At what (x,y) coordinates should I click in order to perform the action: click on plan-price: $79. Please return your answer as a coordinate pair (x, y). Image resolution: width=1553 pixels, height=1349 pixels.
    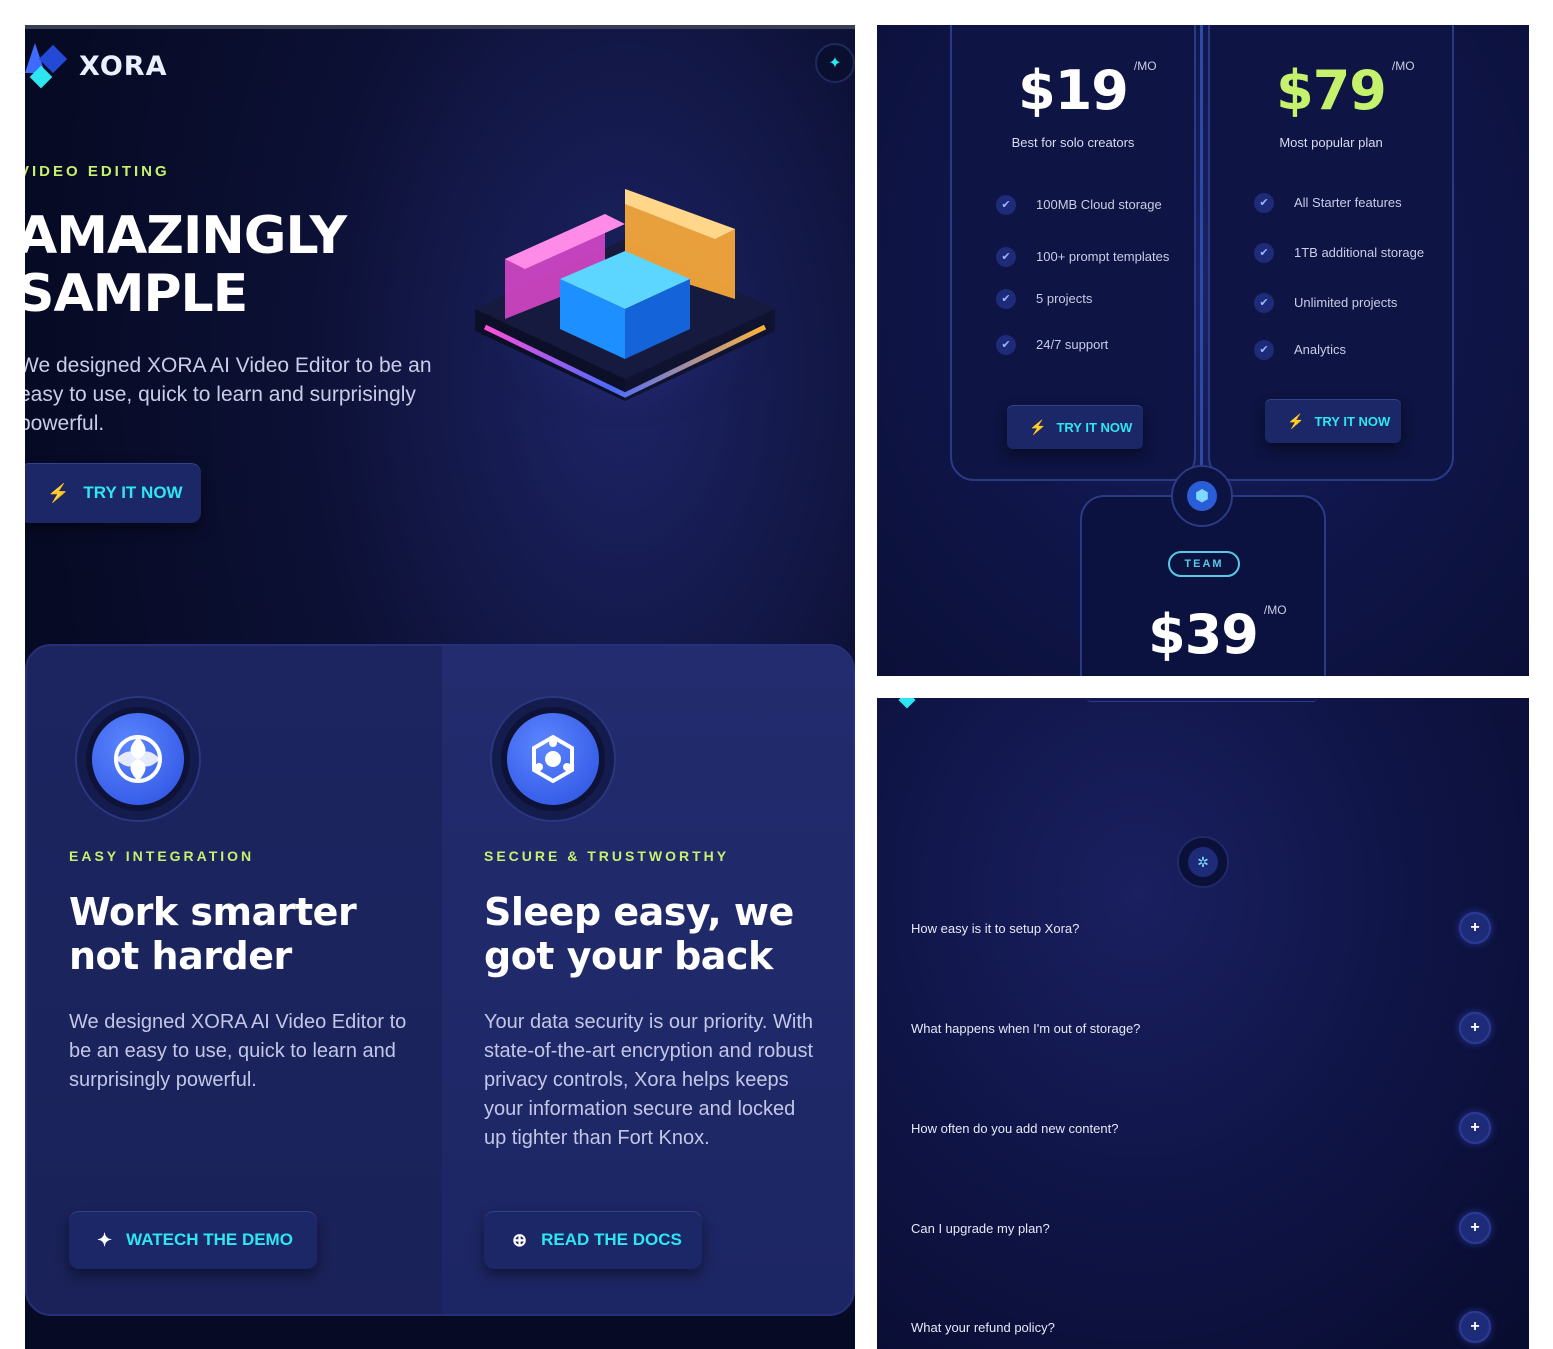
    Looking at the image, I should click on (1331, 90).